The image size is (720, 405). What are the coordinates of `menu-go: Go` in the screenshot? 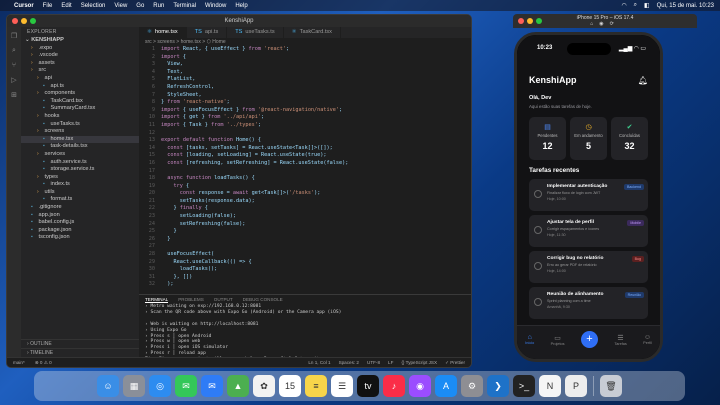 It's located at (140, 6).